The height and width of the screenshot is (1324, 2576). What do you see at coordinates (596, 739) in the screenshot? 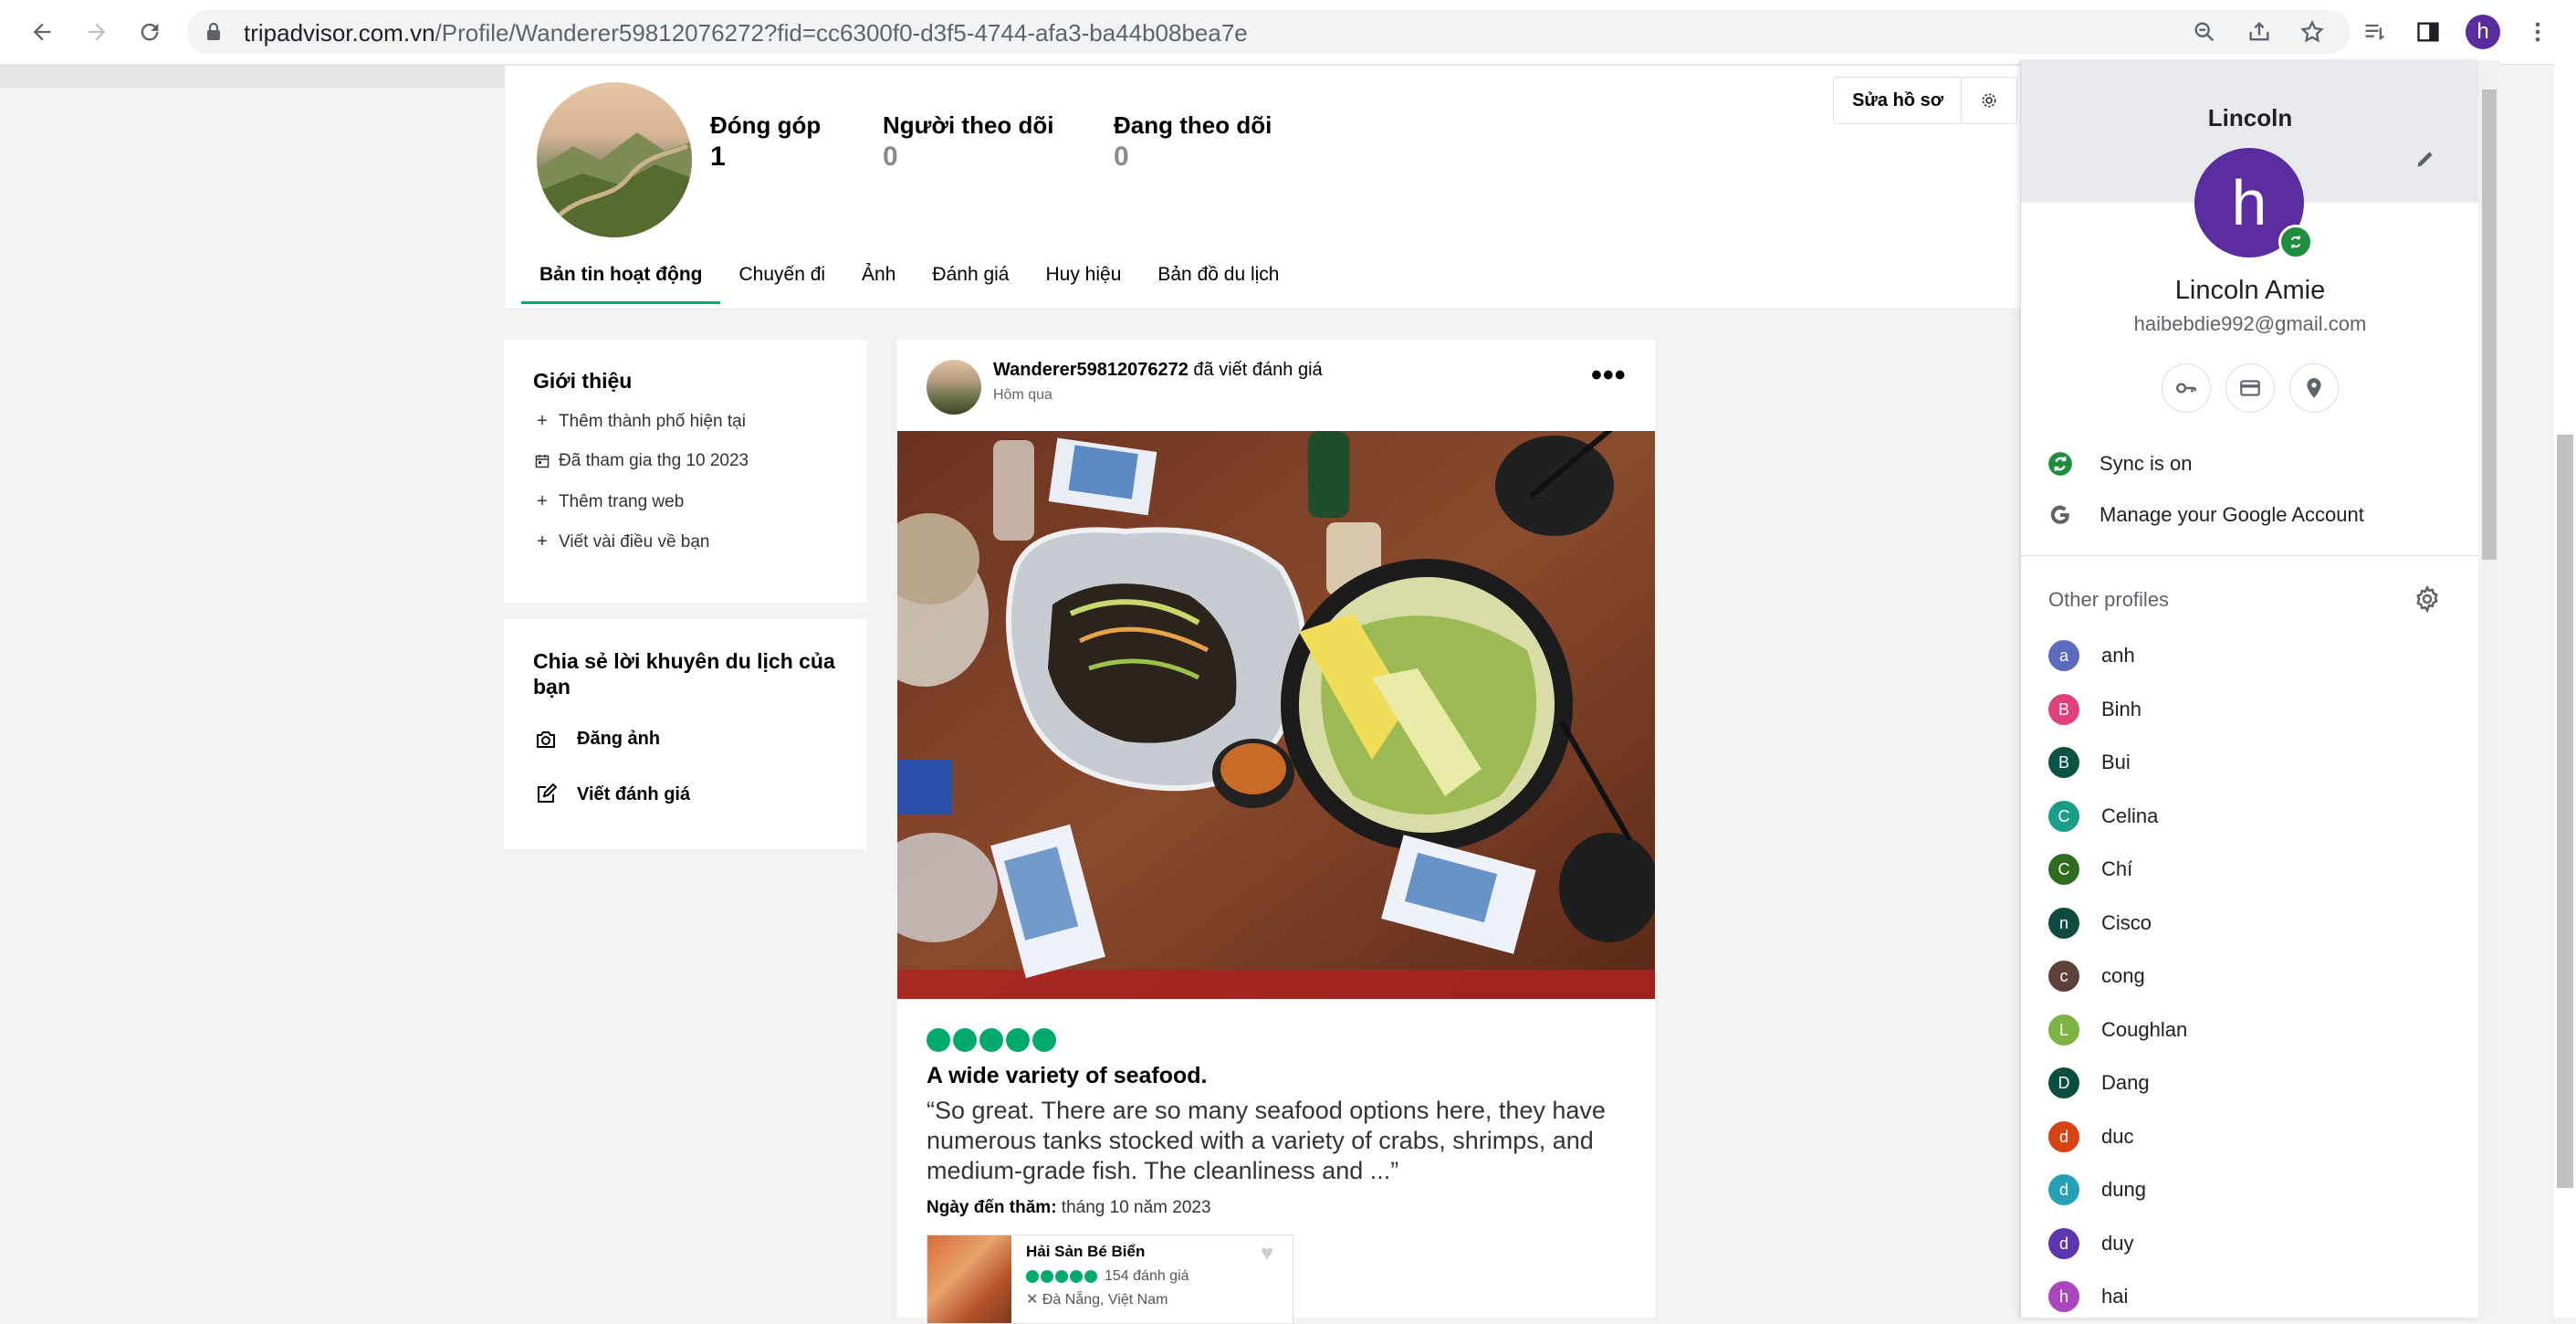
I see `upload-photo-button: Đăng ảnh` at bounding box center [596, 739].